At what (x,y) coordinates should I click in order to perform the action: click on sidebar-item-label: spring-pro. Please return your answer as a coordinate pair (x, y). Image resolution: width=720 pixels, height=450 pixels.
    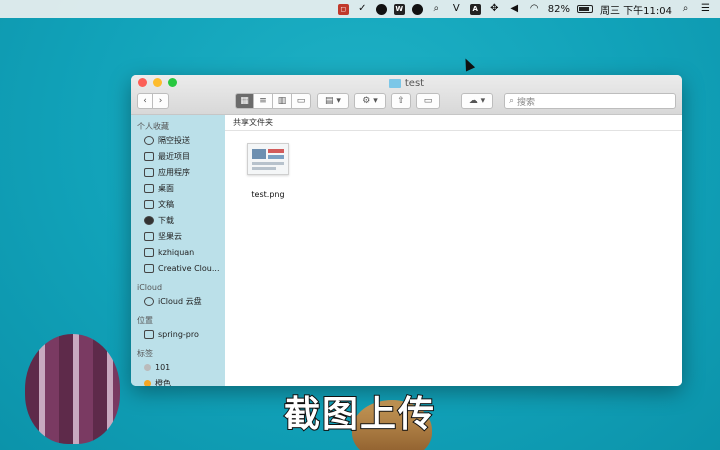
    Looking at the image, I should click on (178, 334).